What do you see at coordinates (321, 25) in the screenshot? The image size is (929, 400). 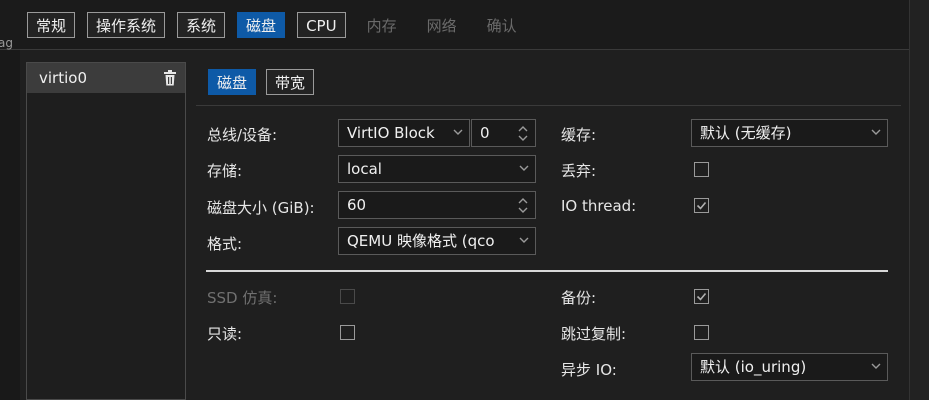 I see `tab-cpu: CPU` at bounding box center [321, 25].